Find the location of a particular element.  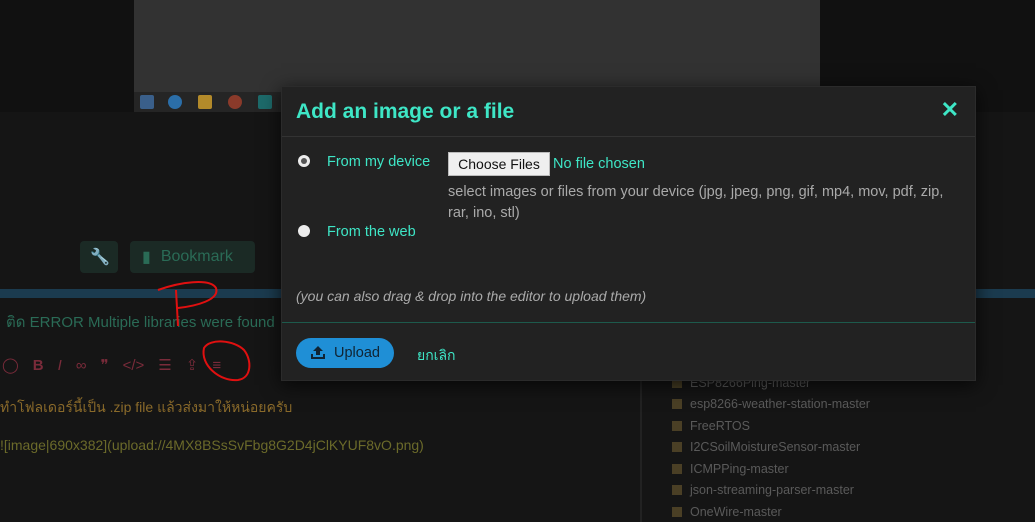

file-list-item: I2CSoilMoistureSensor-master is located at coordinates (852, 448).